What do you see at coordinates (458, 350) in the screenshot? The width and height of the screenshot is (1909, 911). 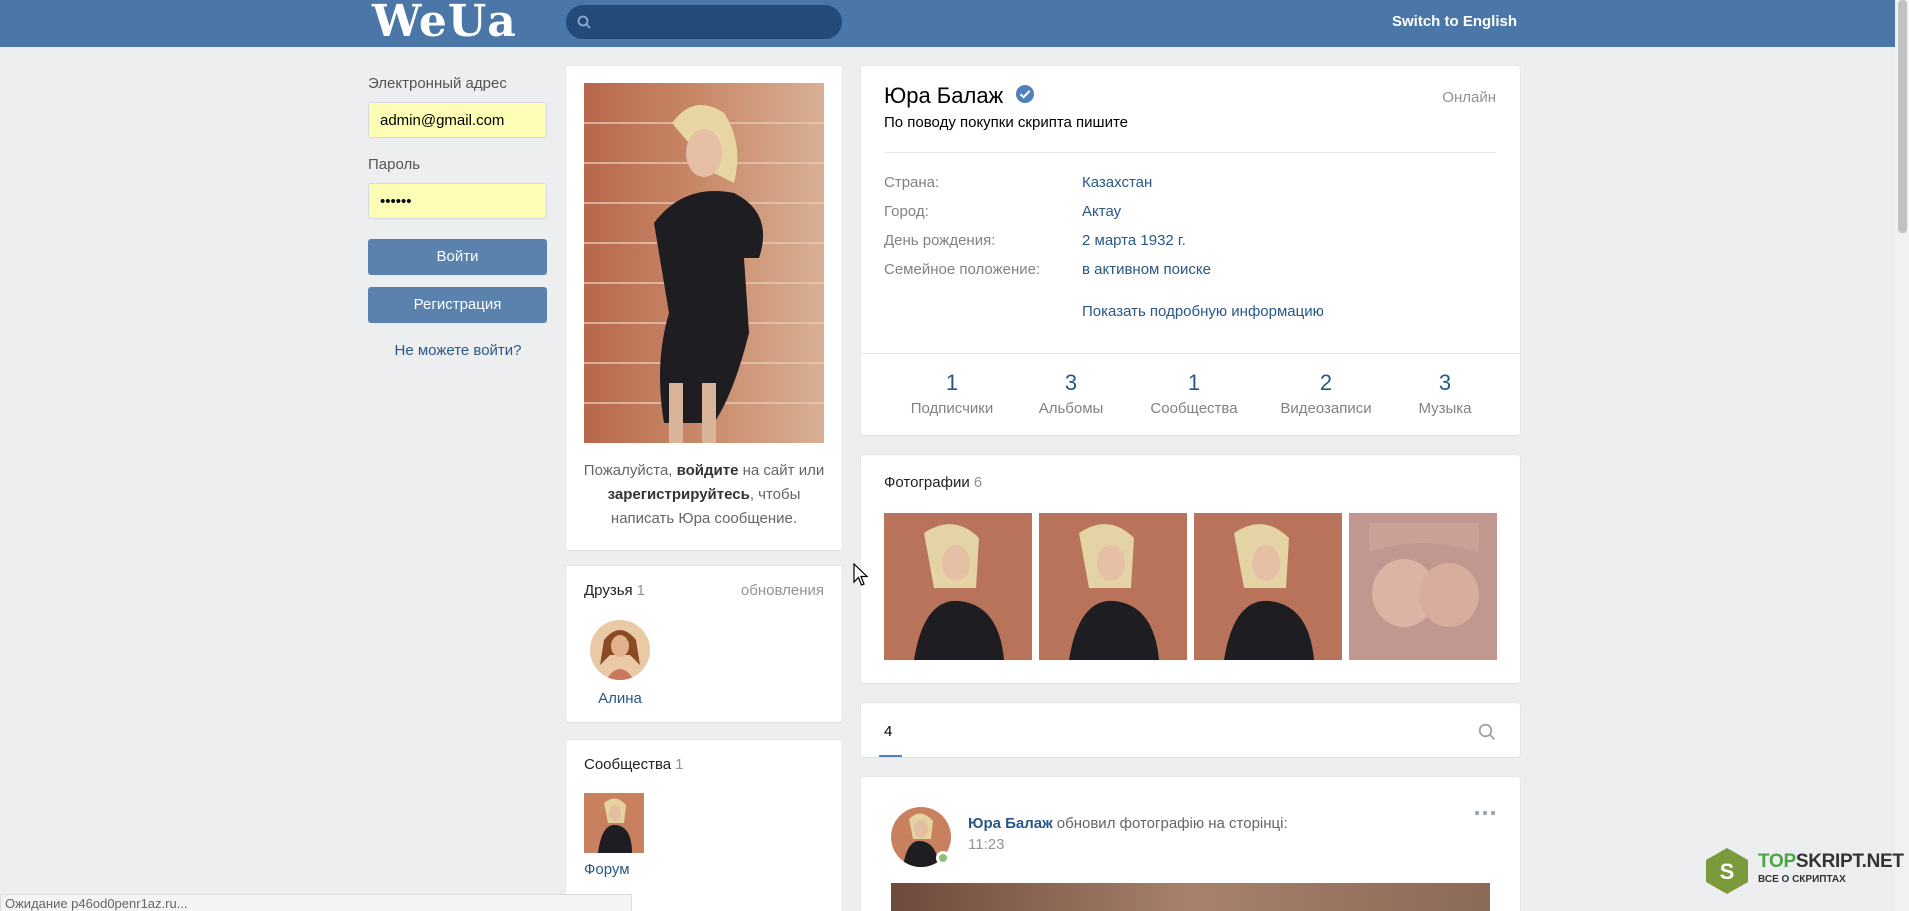 I see `cant-login-link: Не можете войти?` at bounding box center [458, 350].